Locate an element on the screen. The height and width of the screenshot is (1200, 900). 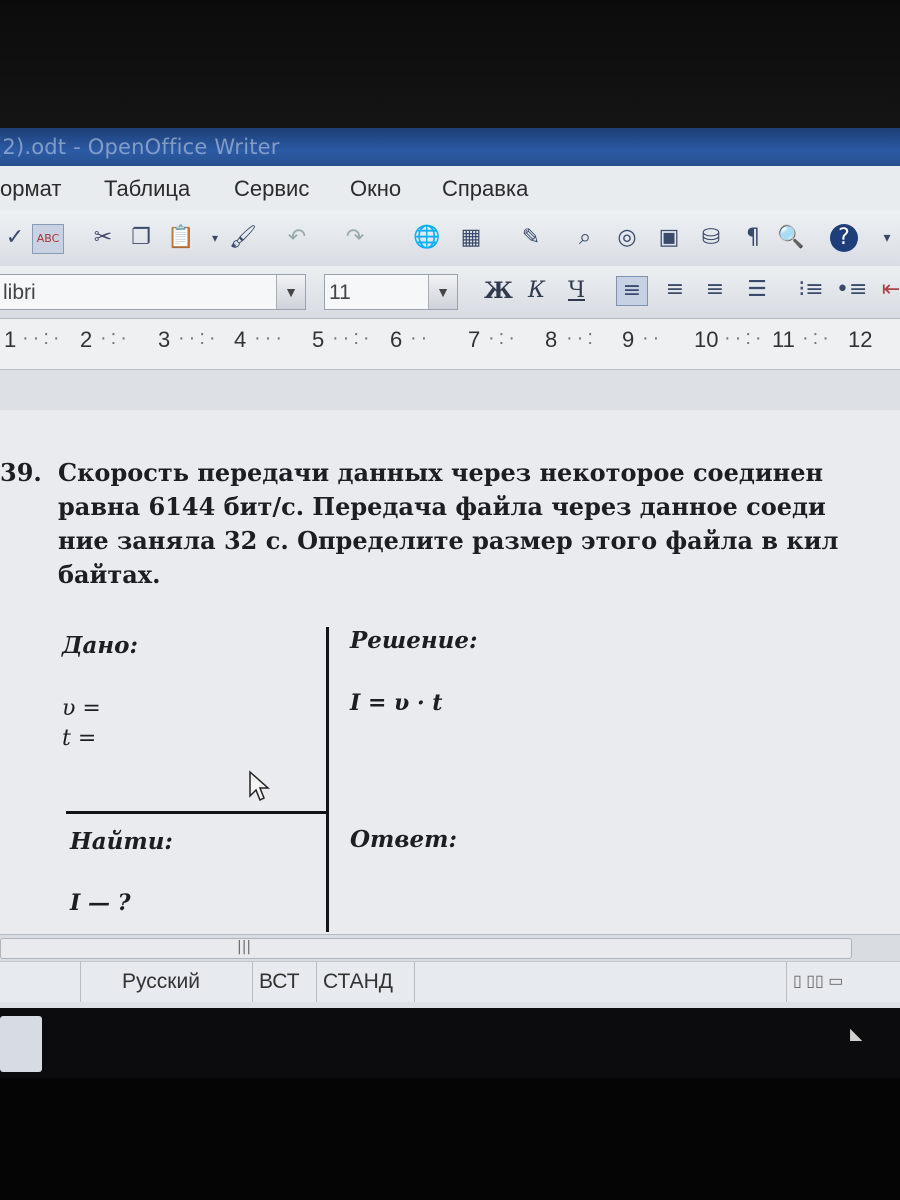
scrollbar-thumb: ||| is located at coordinates (426, 948).